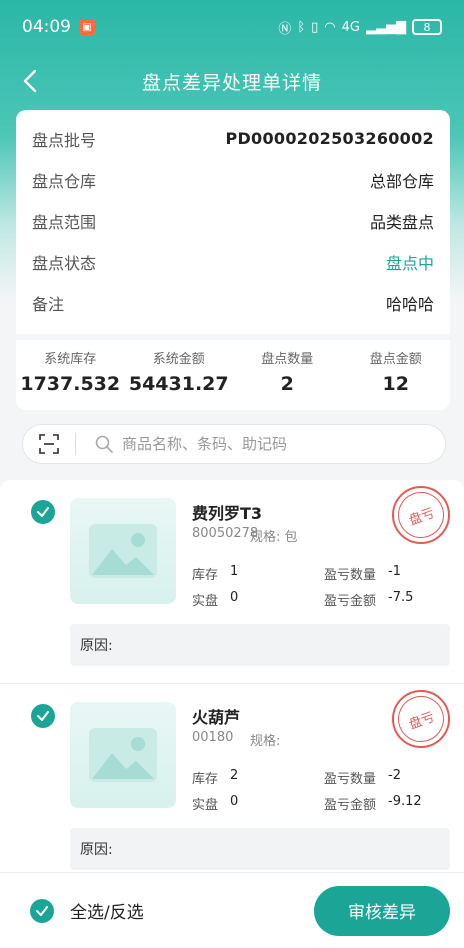 Image resolution: width=464 pixels, height=948 pixels. I want to click on stat-value: 12, so click(395, 384).